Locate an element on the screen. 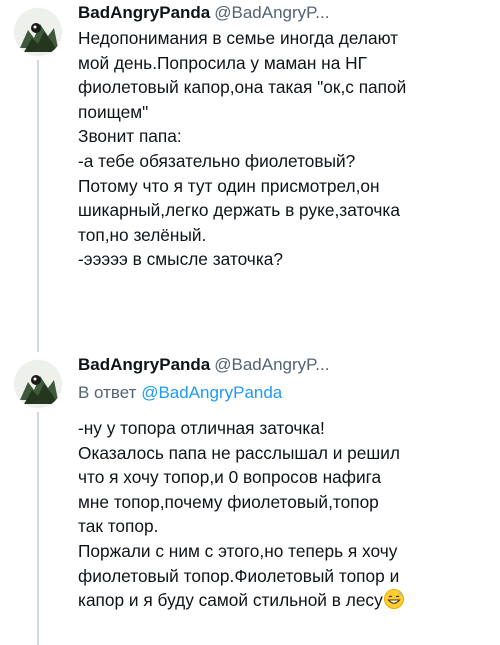 This screenshot has height=645, width=500. tweet-line: Недопонимания в семье иногда делают is located at coordinates (238, 38).